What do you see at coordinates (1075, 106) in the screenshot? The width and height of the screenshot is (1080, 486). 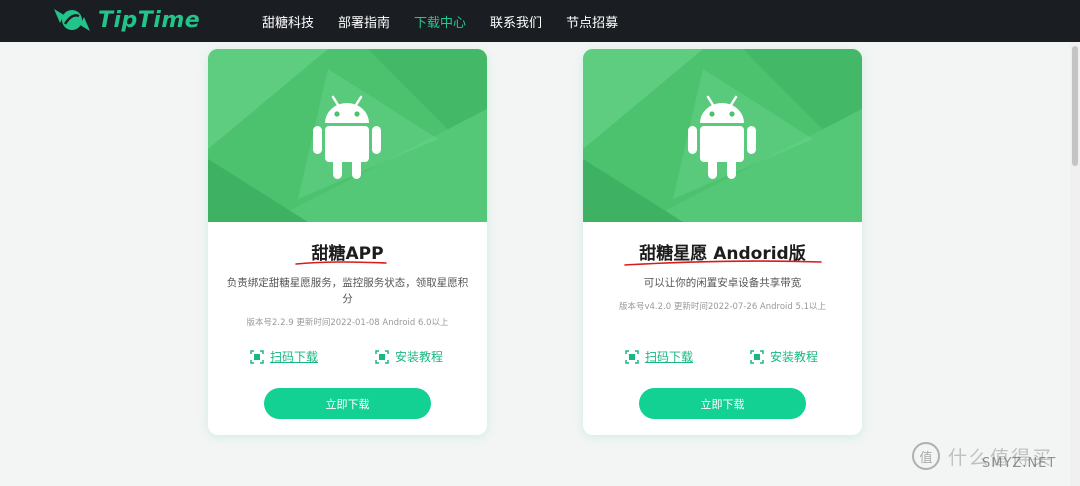 I see `scrollbar-thumb` at bounding box center [1075, 106].